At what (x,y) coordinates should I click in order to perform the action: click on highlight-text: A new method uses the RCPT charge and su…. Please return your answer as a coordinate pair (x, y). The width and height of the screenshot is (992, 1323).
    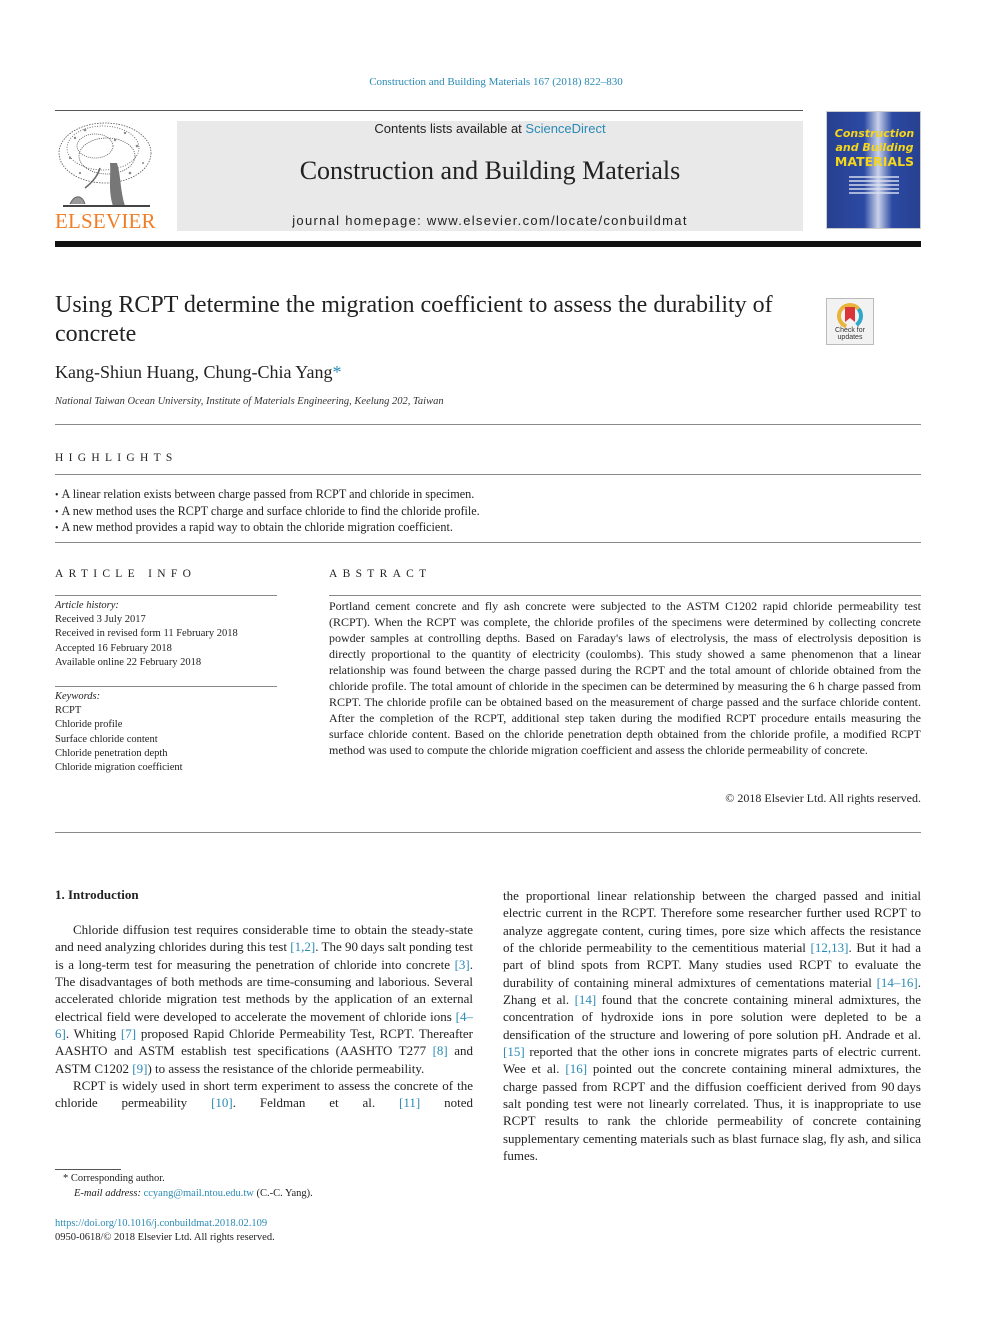
    Looking at the image, I should click on (270, 510).